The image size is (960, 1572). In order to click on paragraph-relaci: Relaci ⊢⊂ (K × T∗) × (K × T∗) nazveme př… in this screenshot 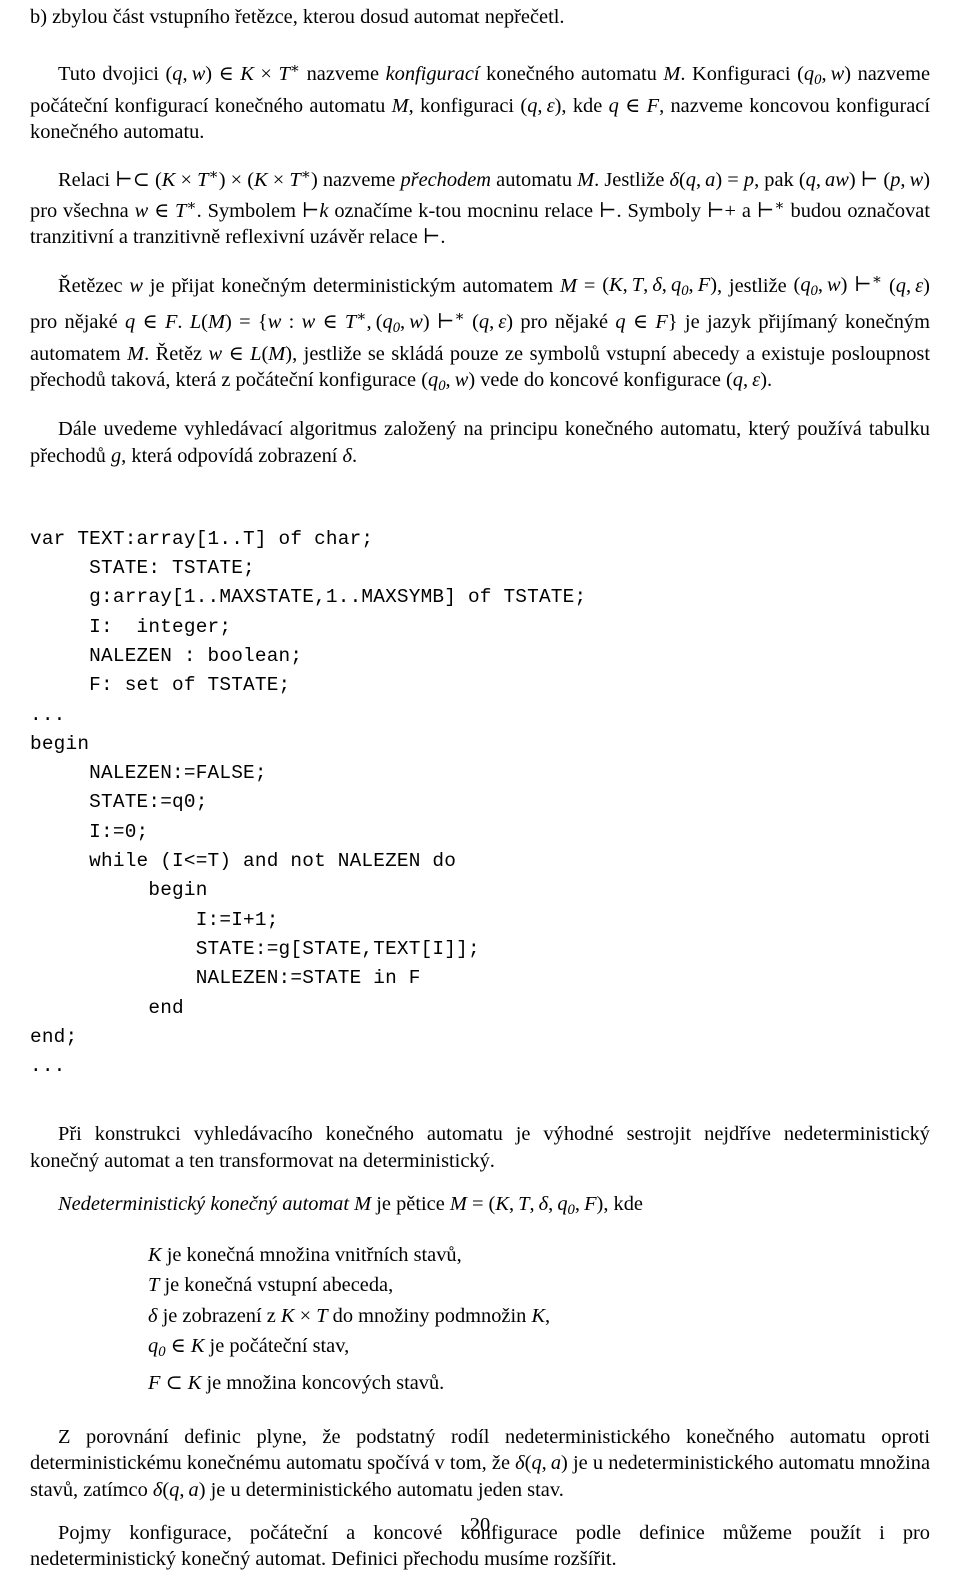, I will do `click(480, 208)`.